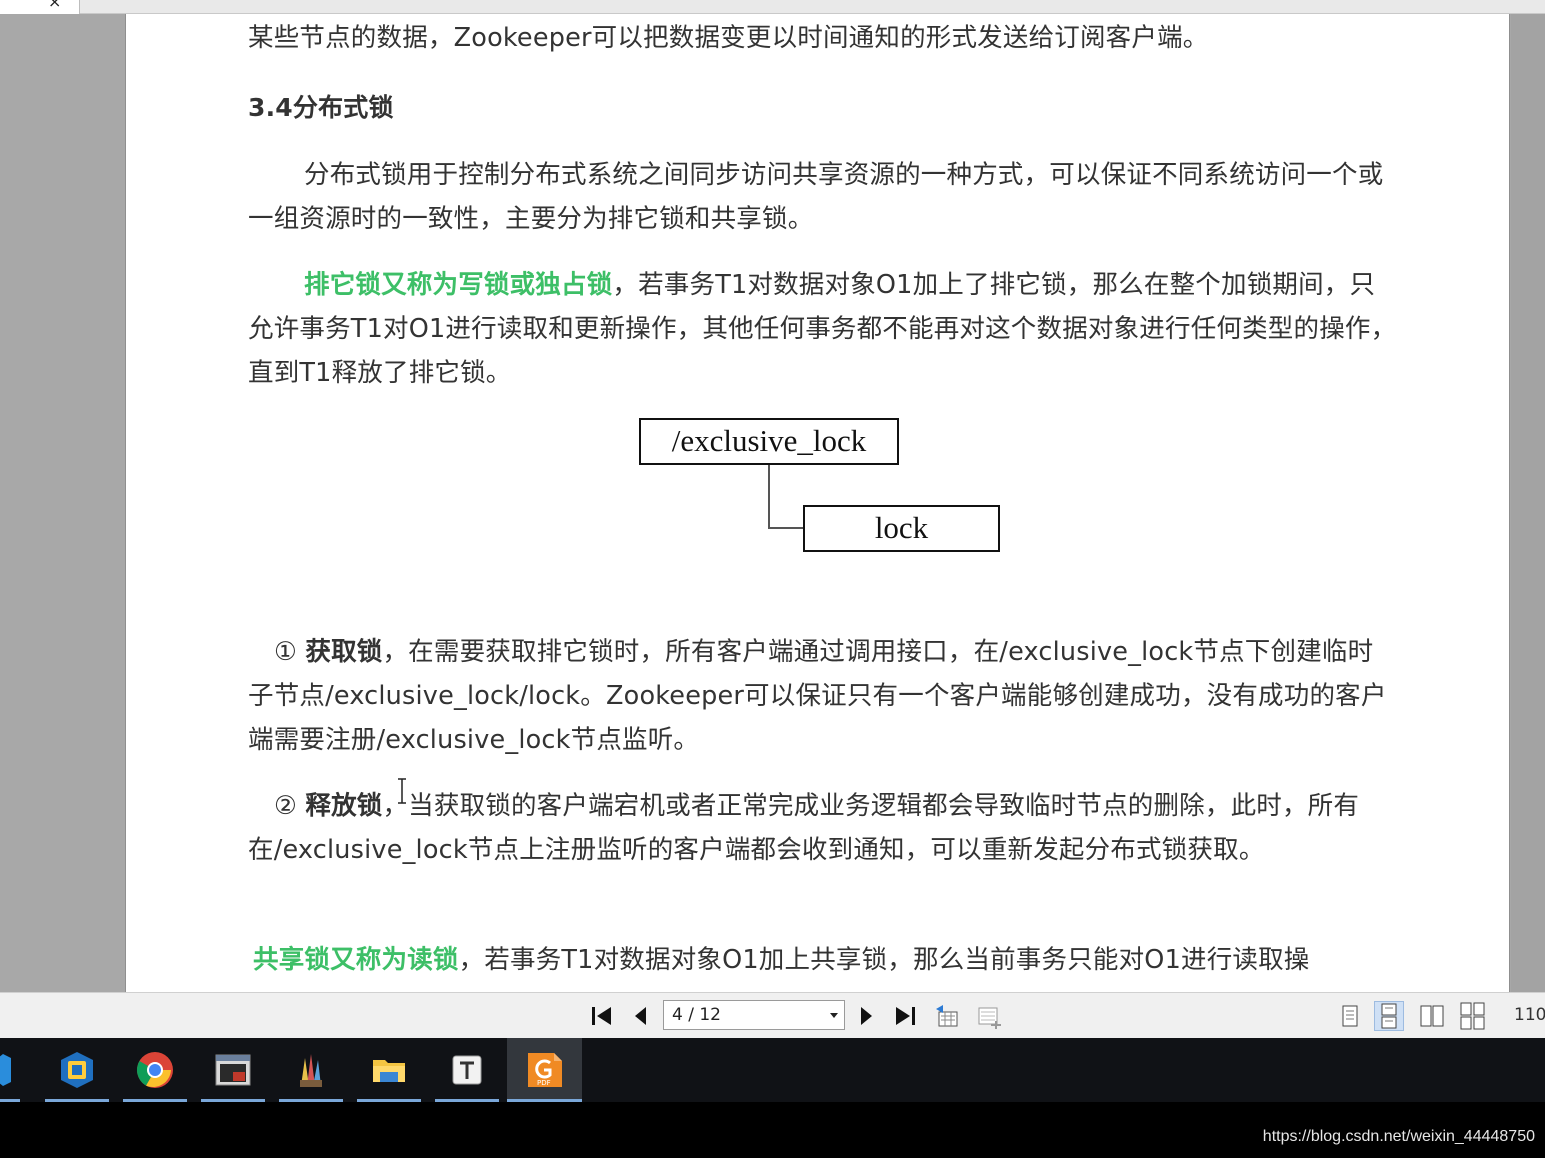 The height and width of the screenshot is (1158, 1545). Describe the element at coordinates (344, 806) in the screenshot. I see `step-title: 释放锁` at that location.